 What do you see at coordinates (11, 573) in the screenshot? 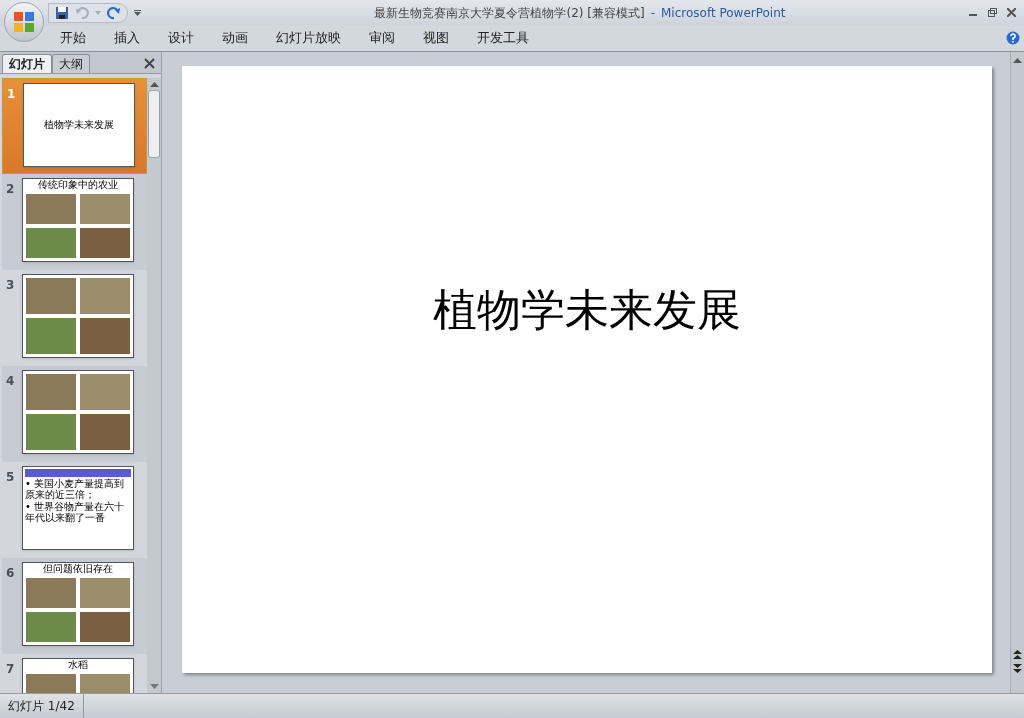
I see `slide-number: 6` at bounding box center [11, 573].